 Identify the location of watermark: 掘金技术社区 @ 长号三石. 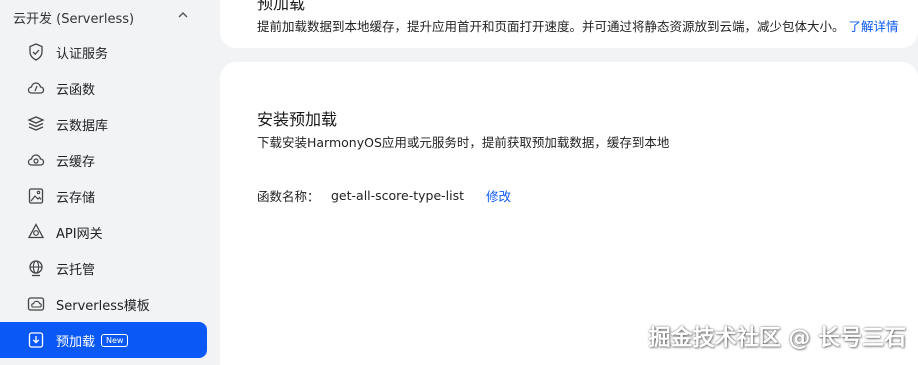
(777, 338).